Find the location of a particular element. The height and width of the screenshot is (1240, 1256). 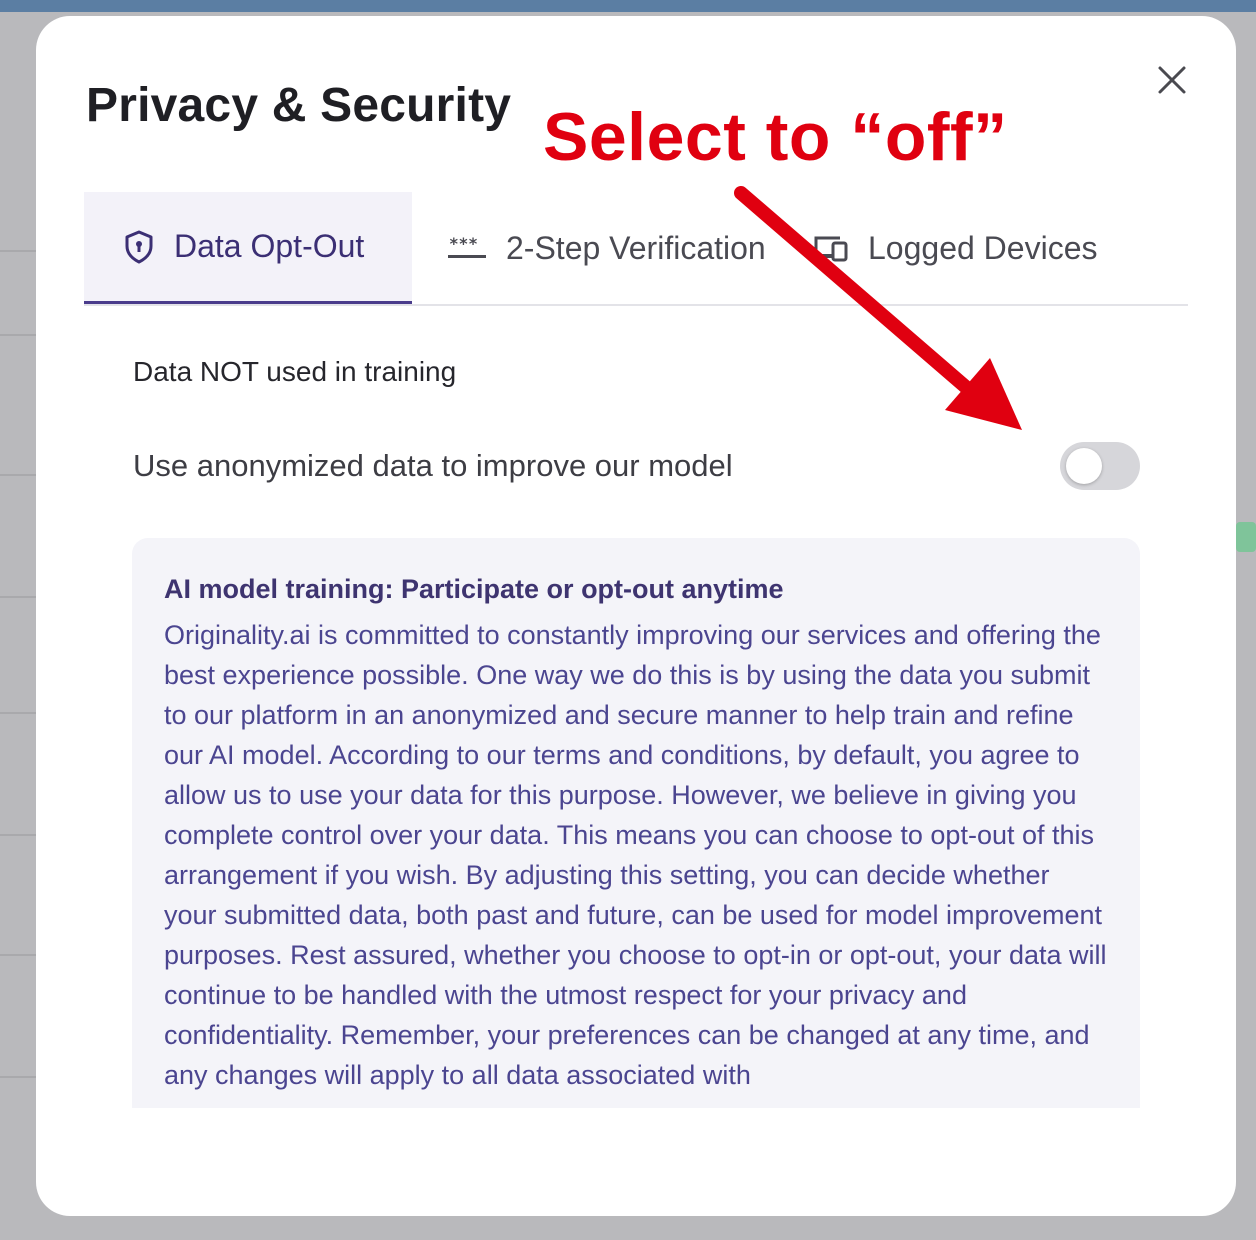

tab-2-step-verification: *** 2-Step Verification is located at coordinates (612, 248).